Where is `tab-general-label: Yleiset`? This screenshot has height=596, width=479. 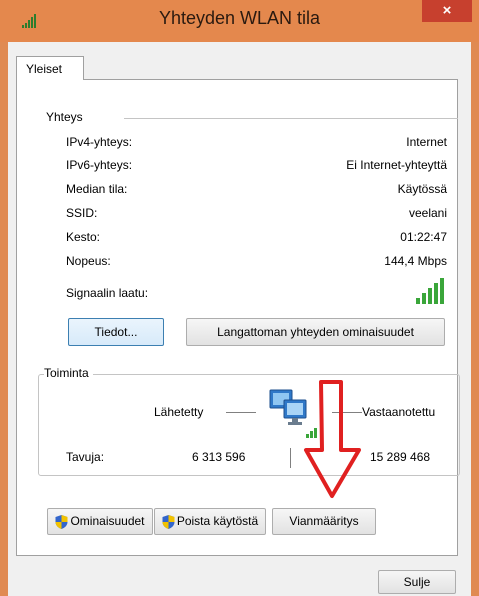
tab-general-label: Yleiset is located at coordinates (44, 69).